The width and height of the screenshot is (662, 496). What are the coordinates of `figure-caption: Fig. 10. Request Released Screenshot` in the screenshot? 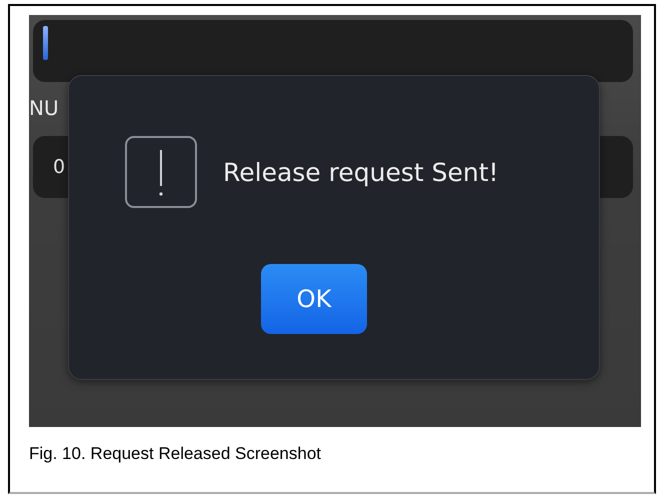 It's located at (175, 454).